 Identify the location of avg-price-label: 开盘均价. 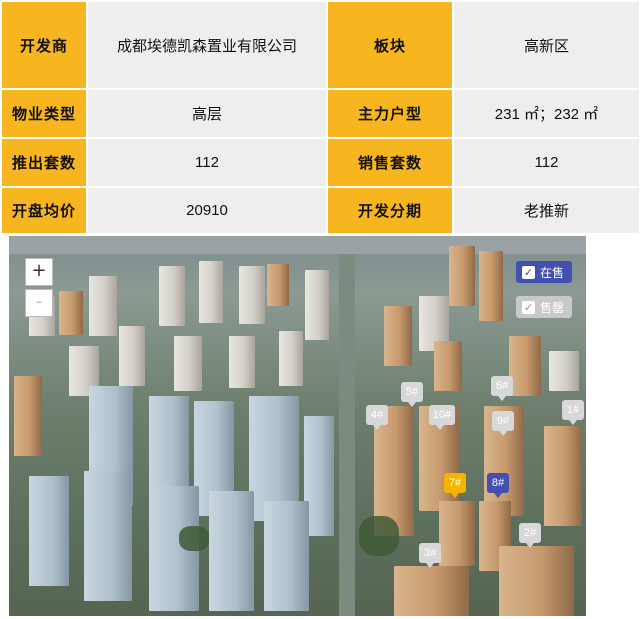
(44, 210).